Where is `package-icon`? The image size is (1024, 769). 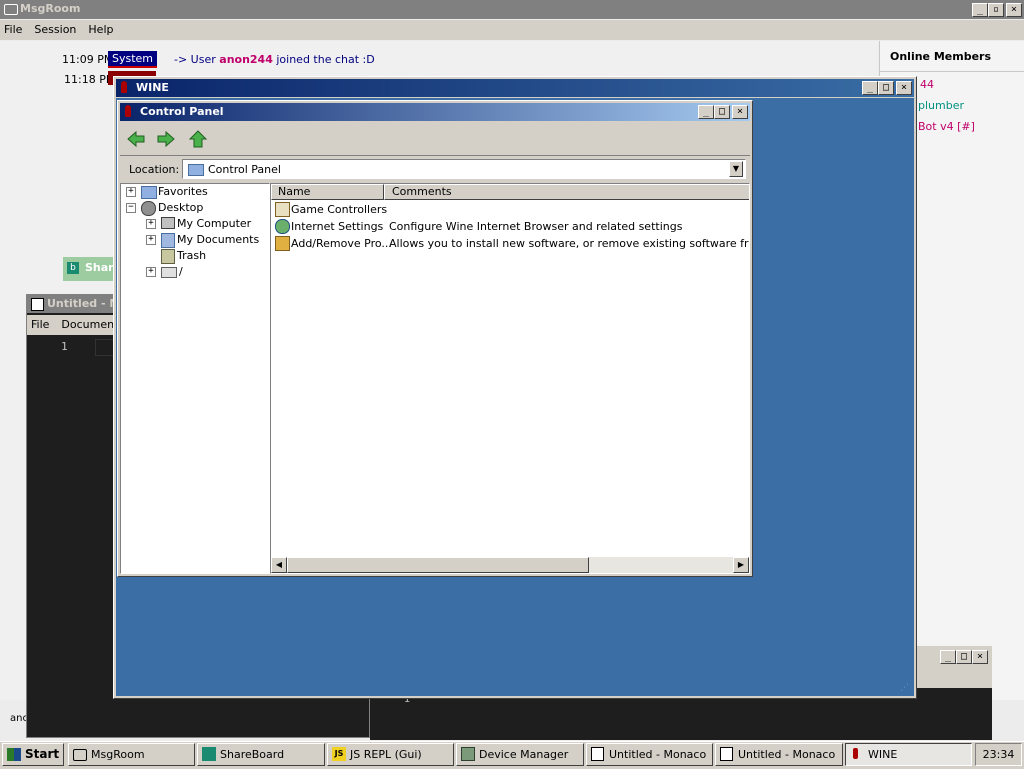
package-icon is located at coordinates (282, 243).